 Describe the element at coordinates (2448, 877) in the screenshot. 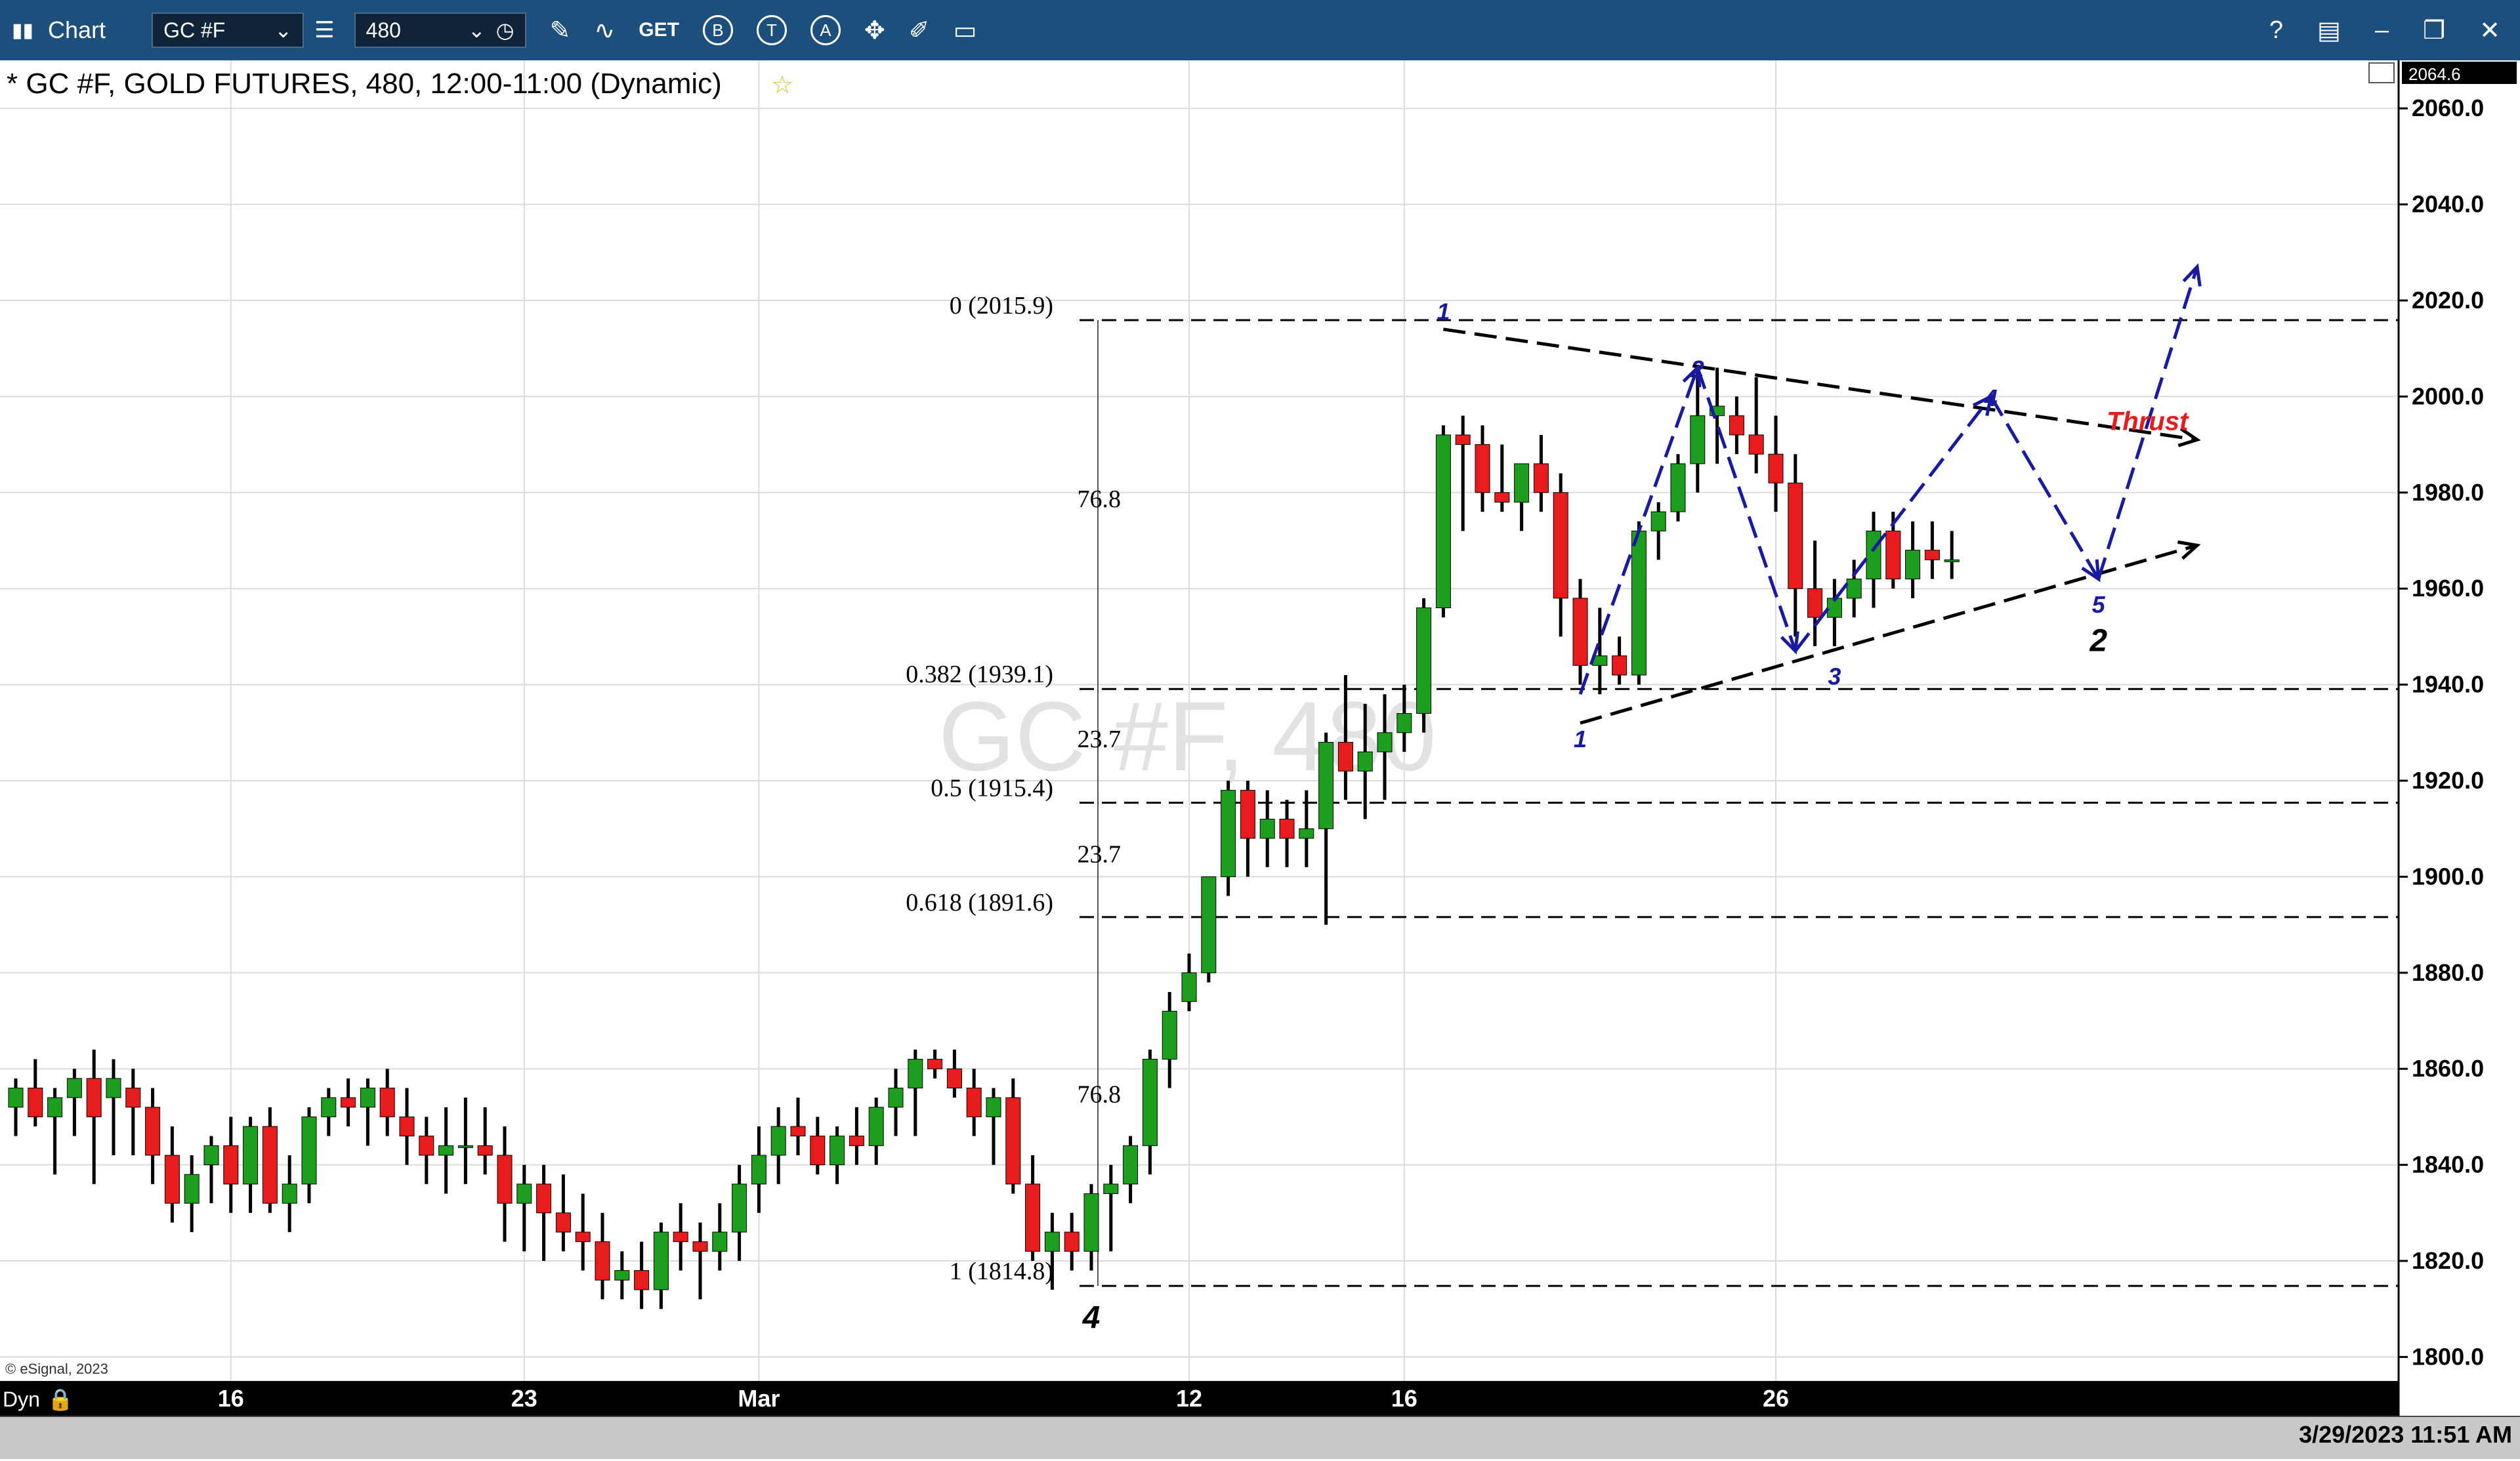

I see `y-tick-label: 1900.0` at that location.